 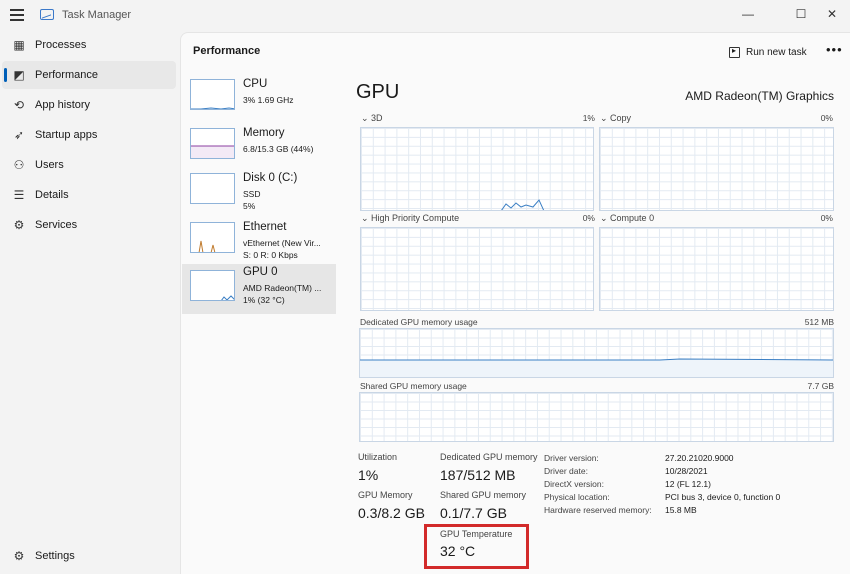 I want to click on disk-thumbnail-graph, so click(x=212, y=188).